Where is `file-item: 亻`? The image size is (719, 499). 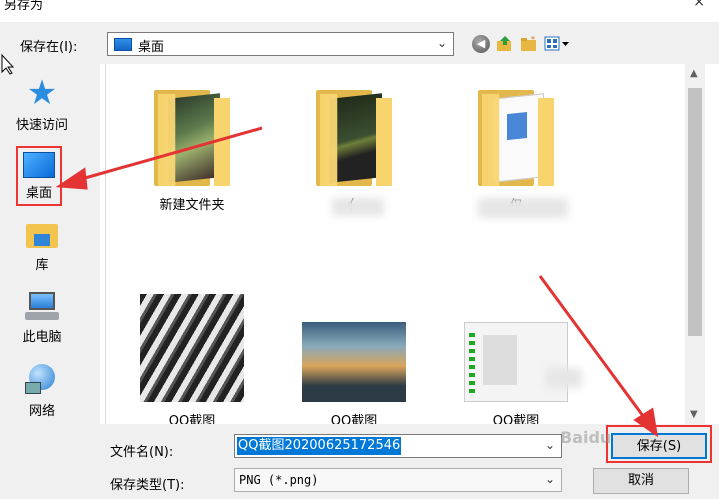 file-item: 亻 is located at coordinates (354, 149).